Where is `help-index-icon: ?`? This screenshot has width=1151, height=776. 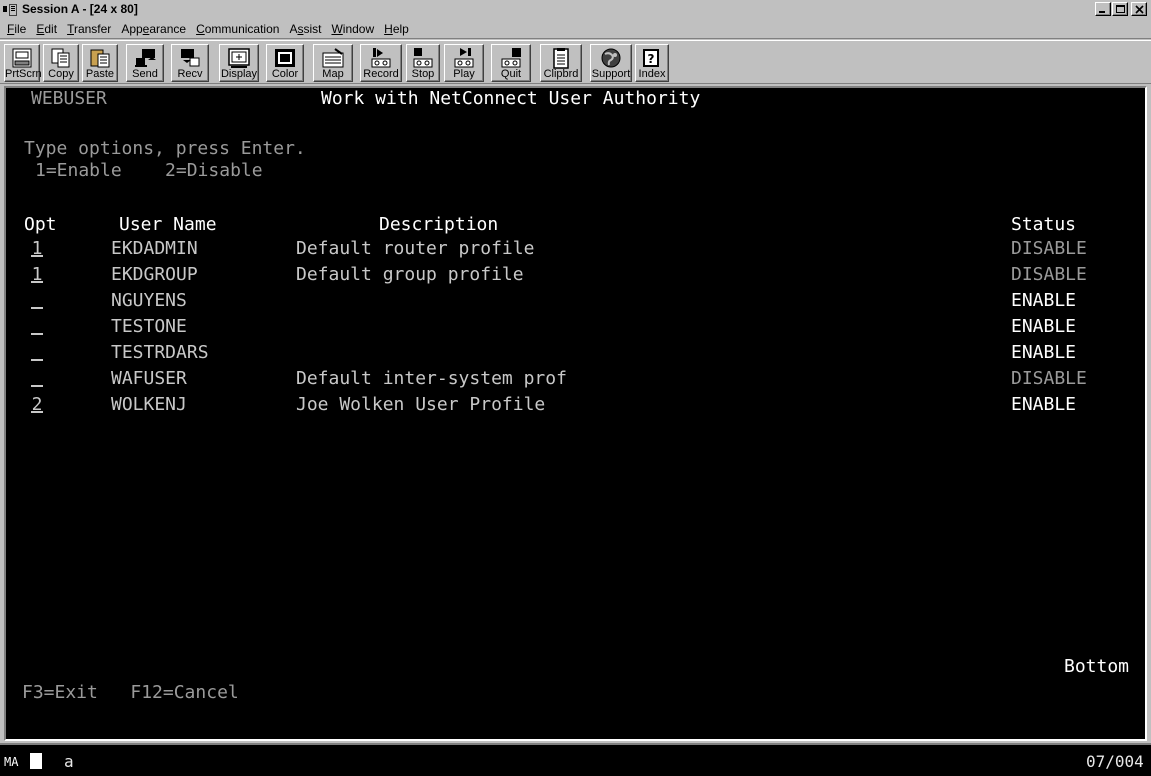 help-index-icon: ? is located at coordinates (652, 58).